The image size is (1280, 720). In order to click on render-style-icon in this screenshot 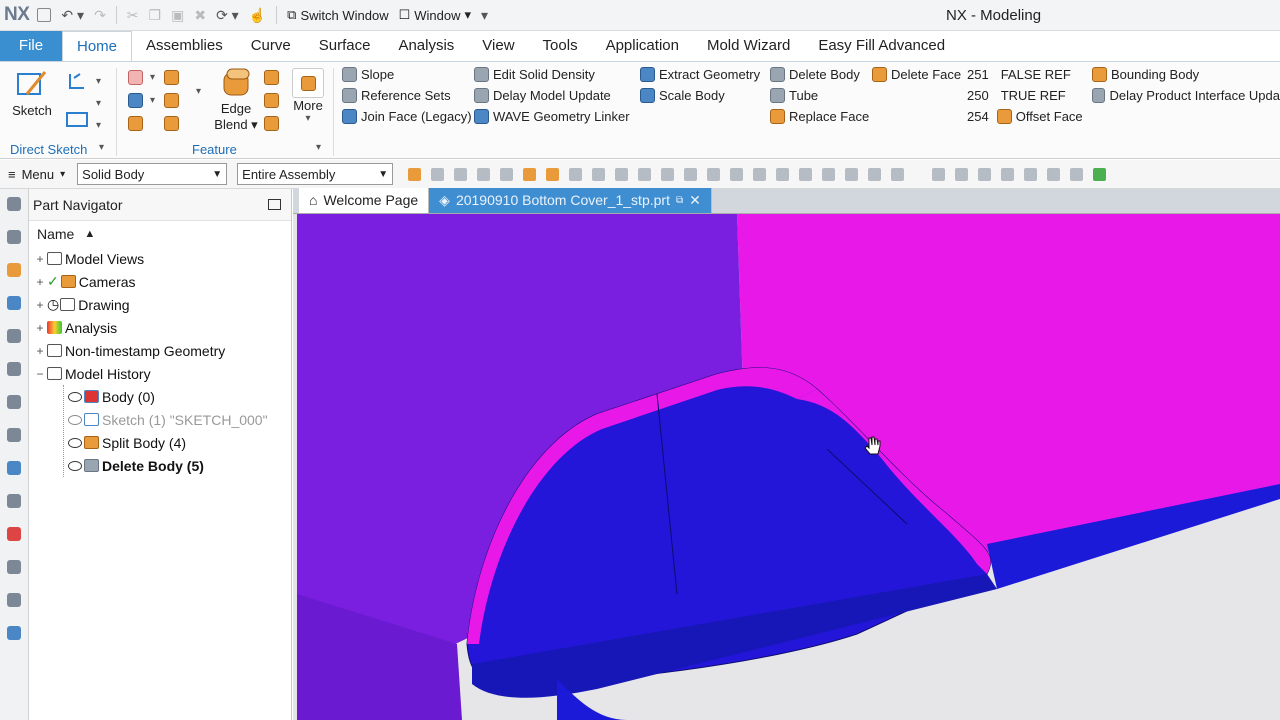, I will do `click(1031, 174)`.